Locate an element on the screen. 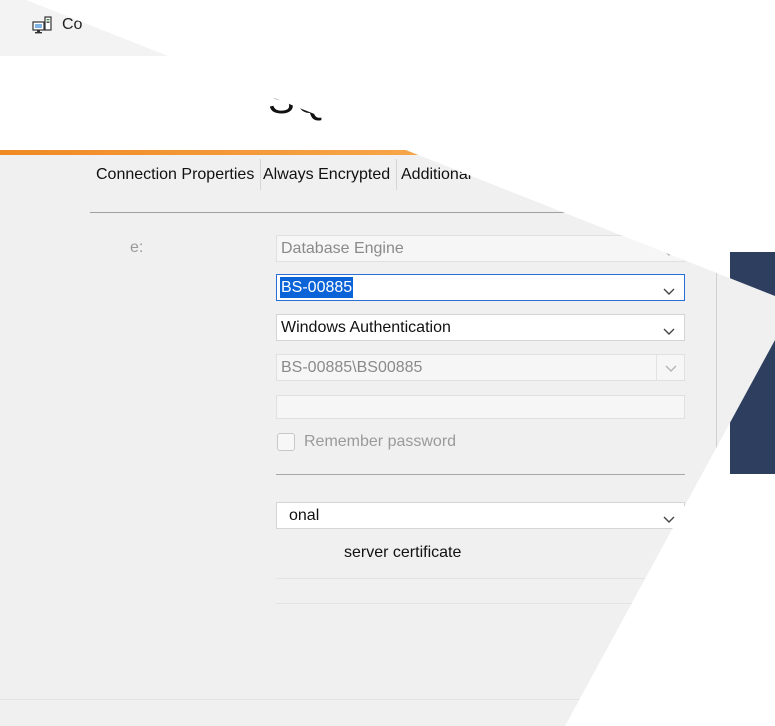 This screenshot has width=775, height=726. encryption-value: onal is located at coordinates (304, 515).